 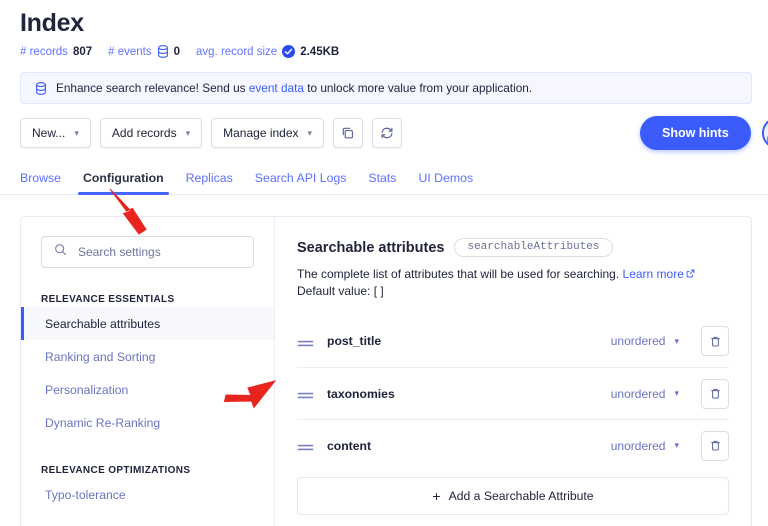 I want to click on search-settings-wrap, so click(x=147, y=252).